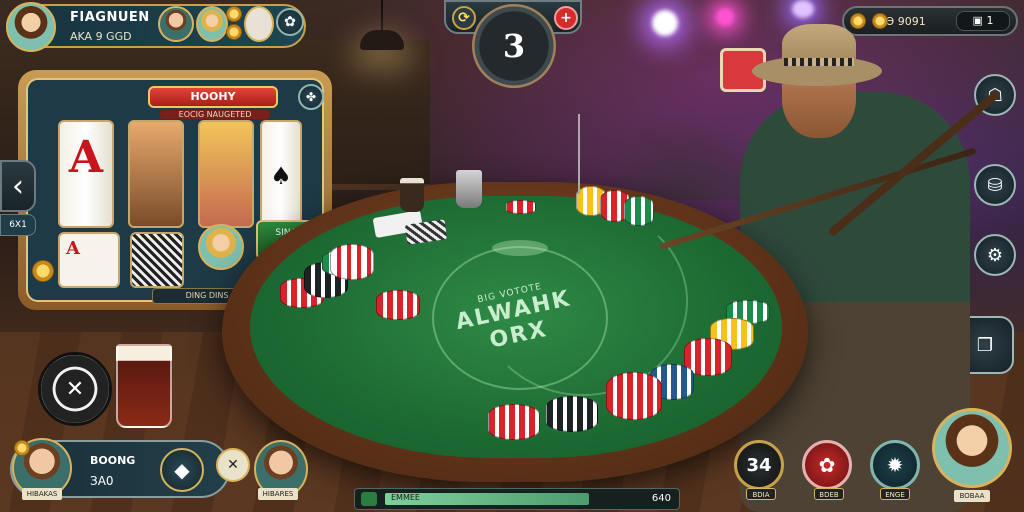 The image size is (1024, 512). Describe the element at coordinates (827, 465) in the screenshot. I see `raise-action-button: ✿` at that location.